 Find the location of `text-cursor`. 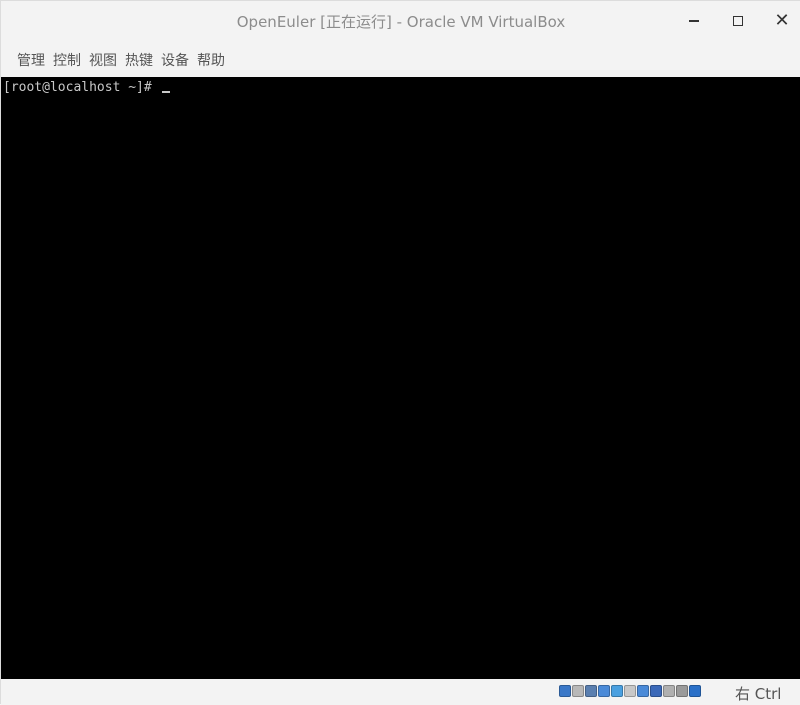

text-cursor is located at coordinates (165, 92).